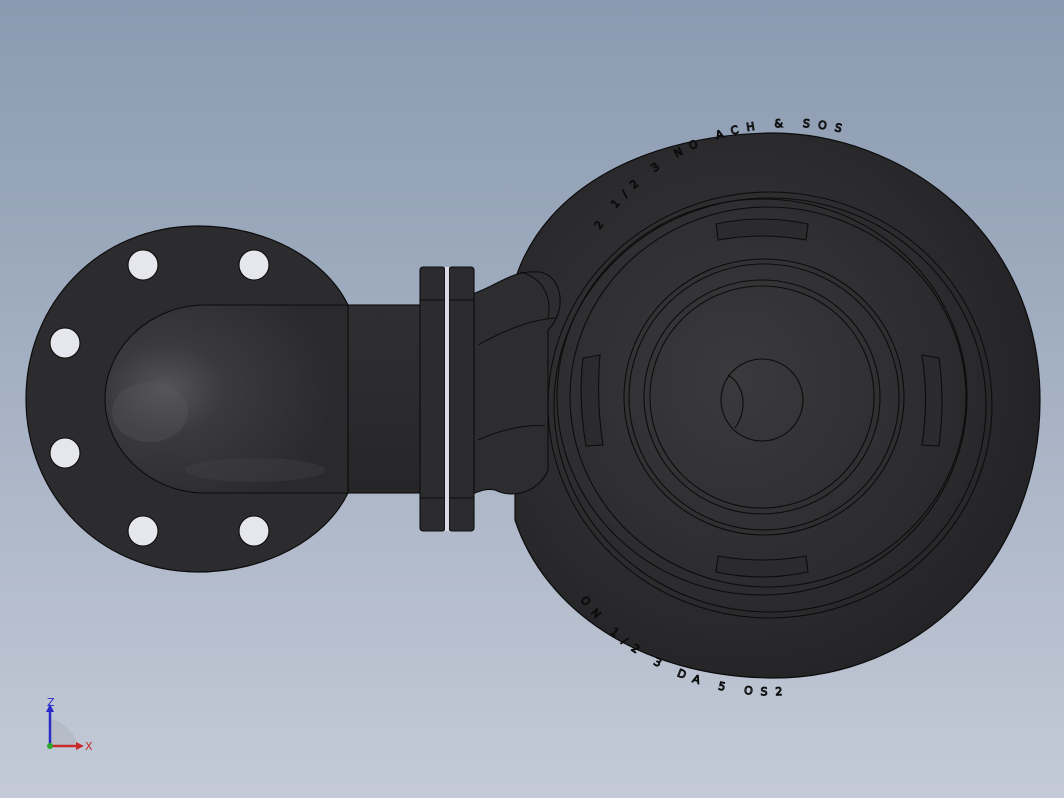 The height and width of the screenshot is (798, 1064). I want to click on y-axis-dot, so click(50, 746).